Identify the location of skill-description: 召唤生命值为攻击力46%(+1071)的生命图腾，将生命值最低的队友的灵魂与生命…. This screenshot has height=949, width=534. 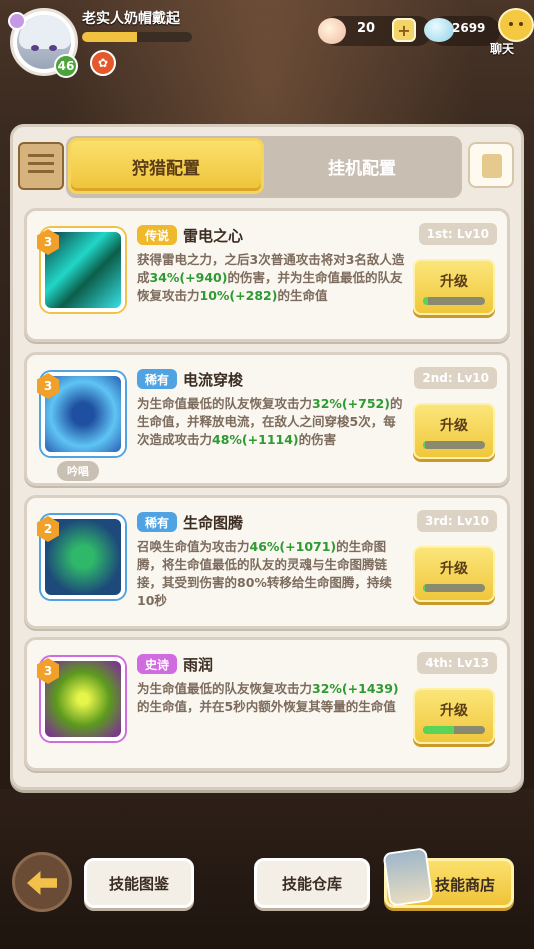
(271, 574).